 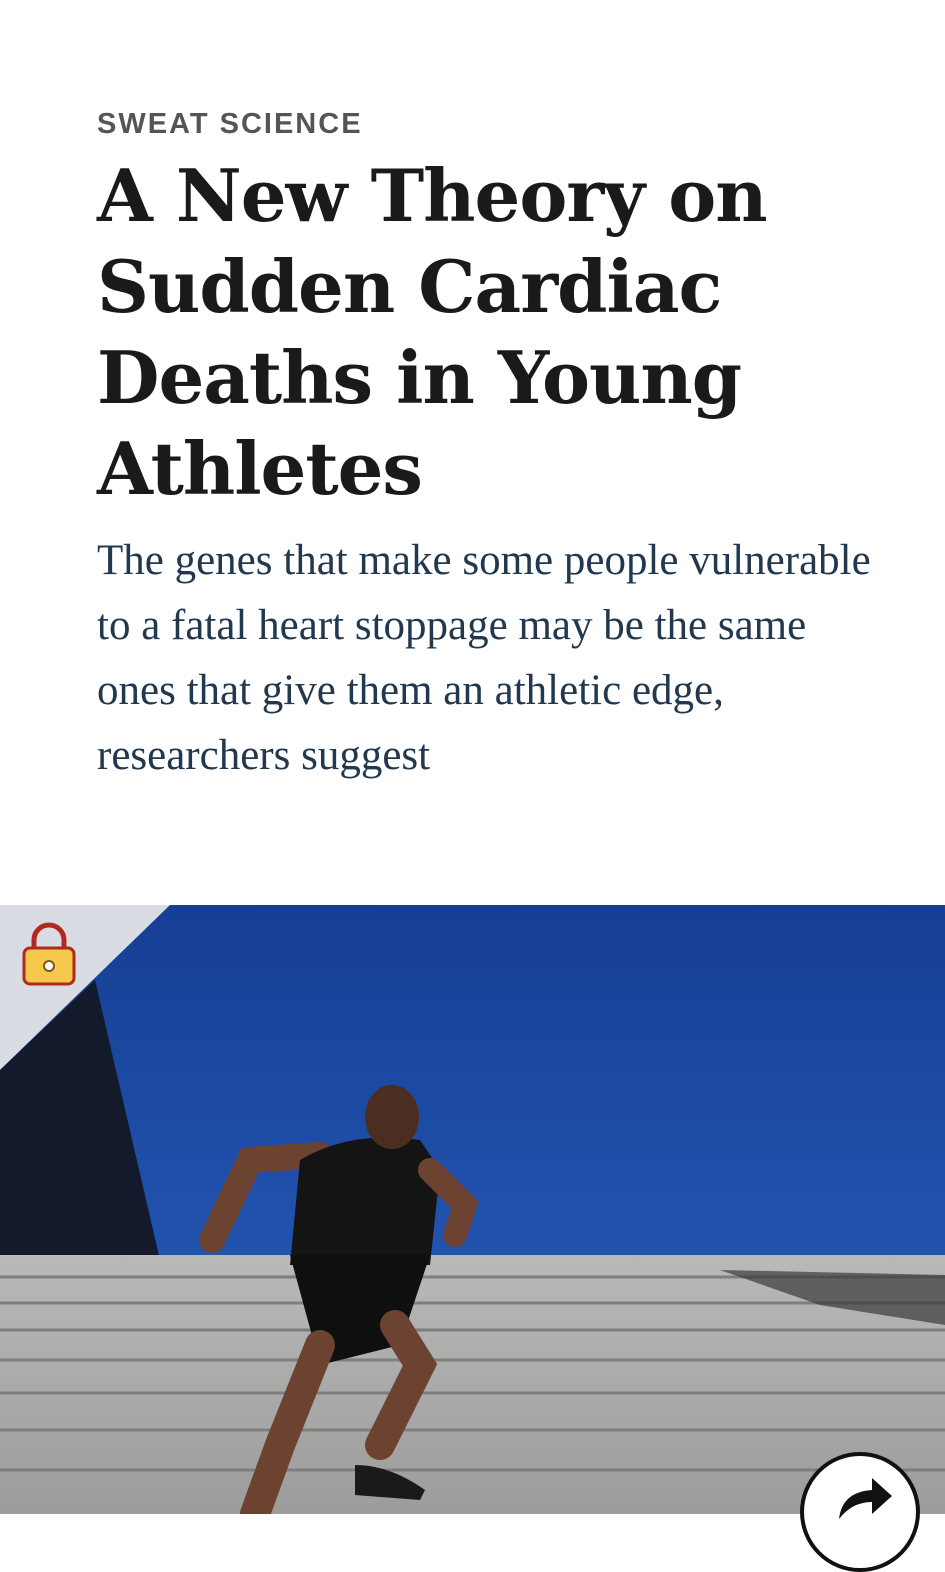 What do you see at coordinates (865, 1498) in the screenshot?
I see `share-arrow-icon` at bounding box center [865, 1498].